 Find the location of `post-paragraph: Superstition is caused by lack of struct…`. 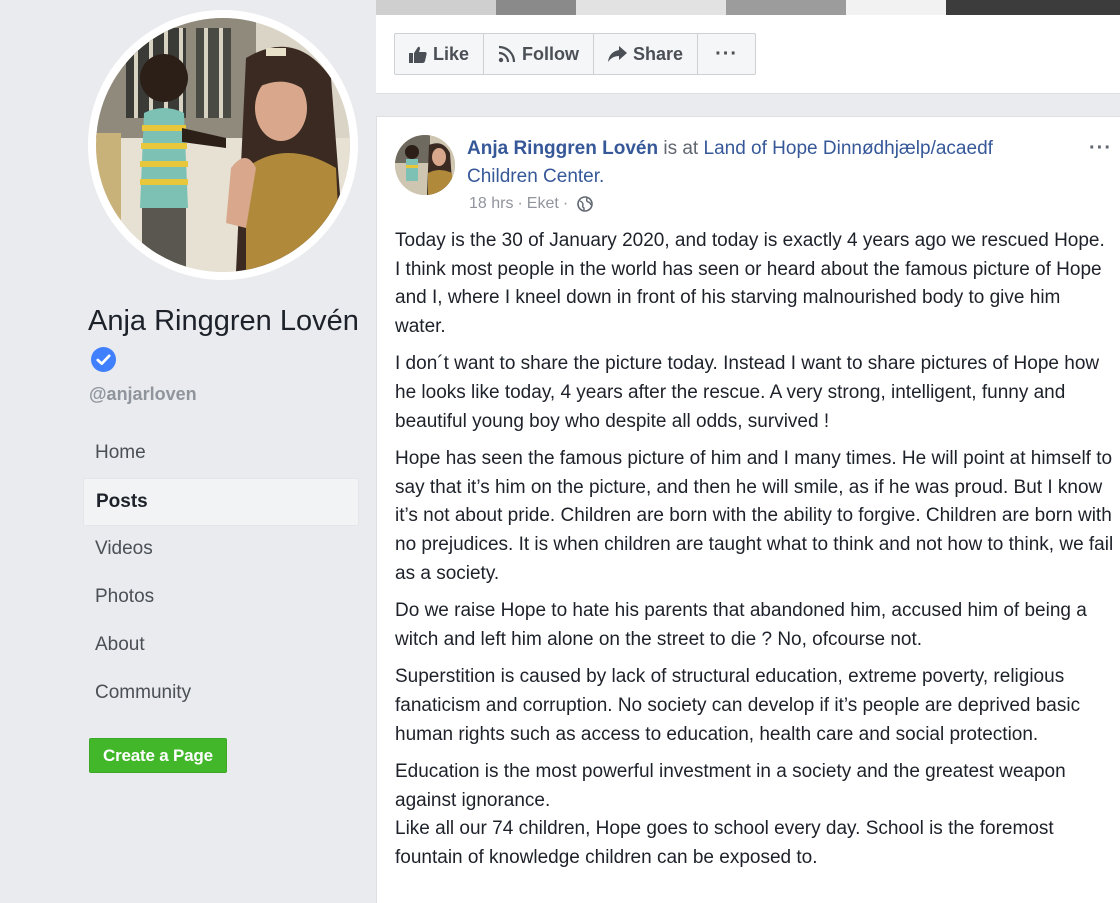

post-paragraph: Superstition is caused by lack of struct… is located at coordinates (738, 705).